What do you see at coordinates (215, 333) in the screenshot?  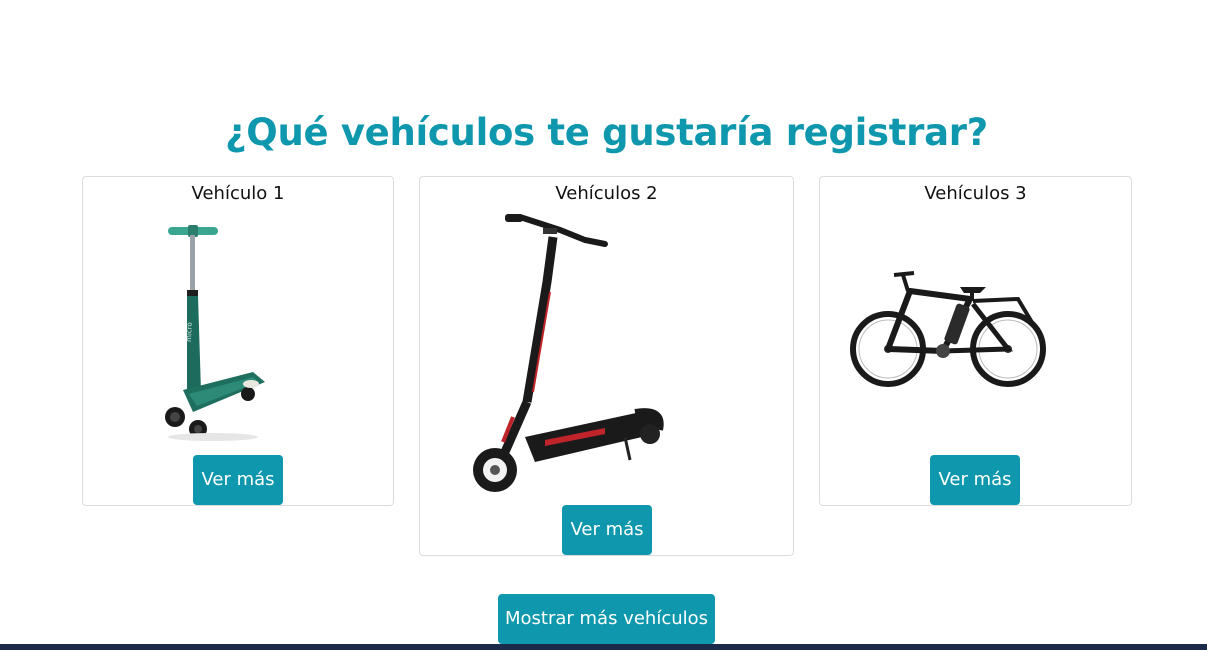 I see `kick-scooter-image: micro` at bounding box center [215, 333].